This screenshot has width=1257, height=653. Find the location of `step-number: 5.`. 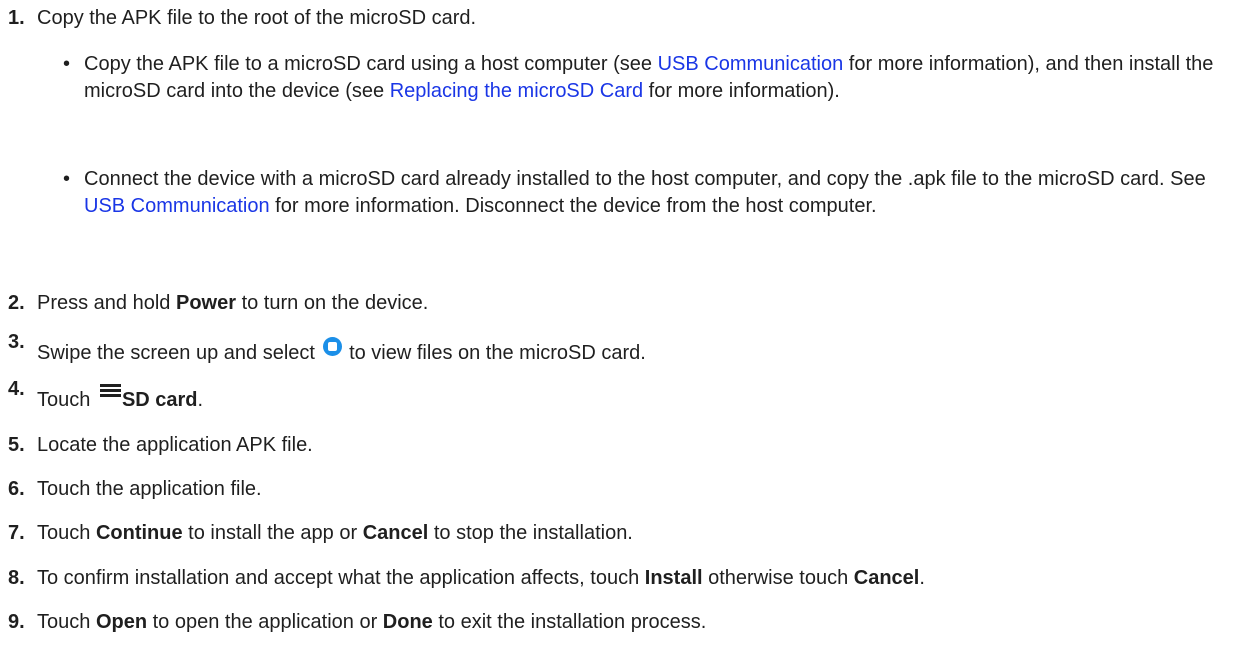

step-number: 5. is located at coordinates (16, 445).